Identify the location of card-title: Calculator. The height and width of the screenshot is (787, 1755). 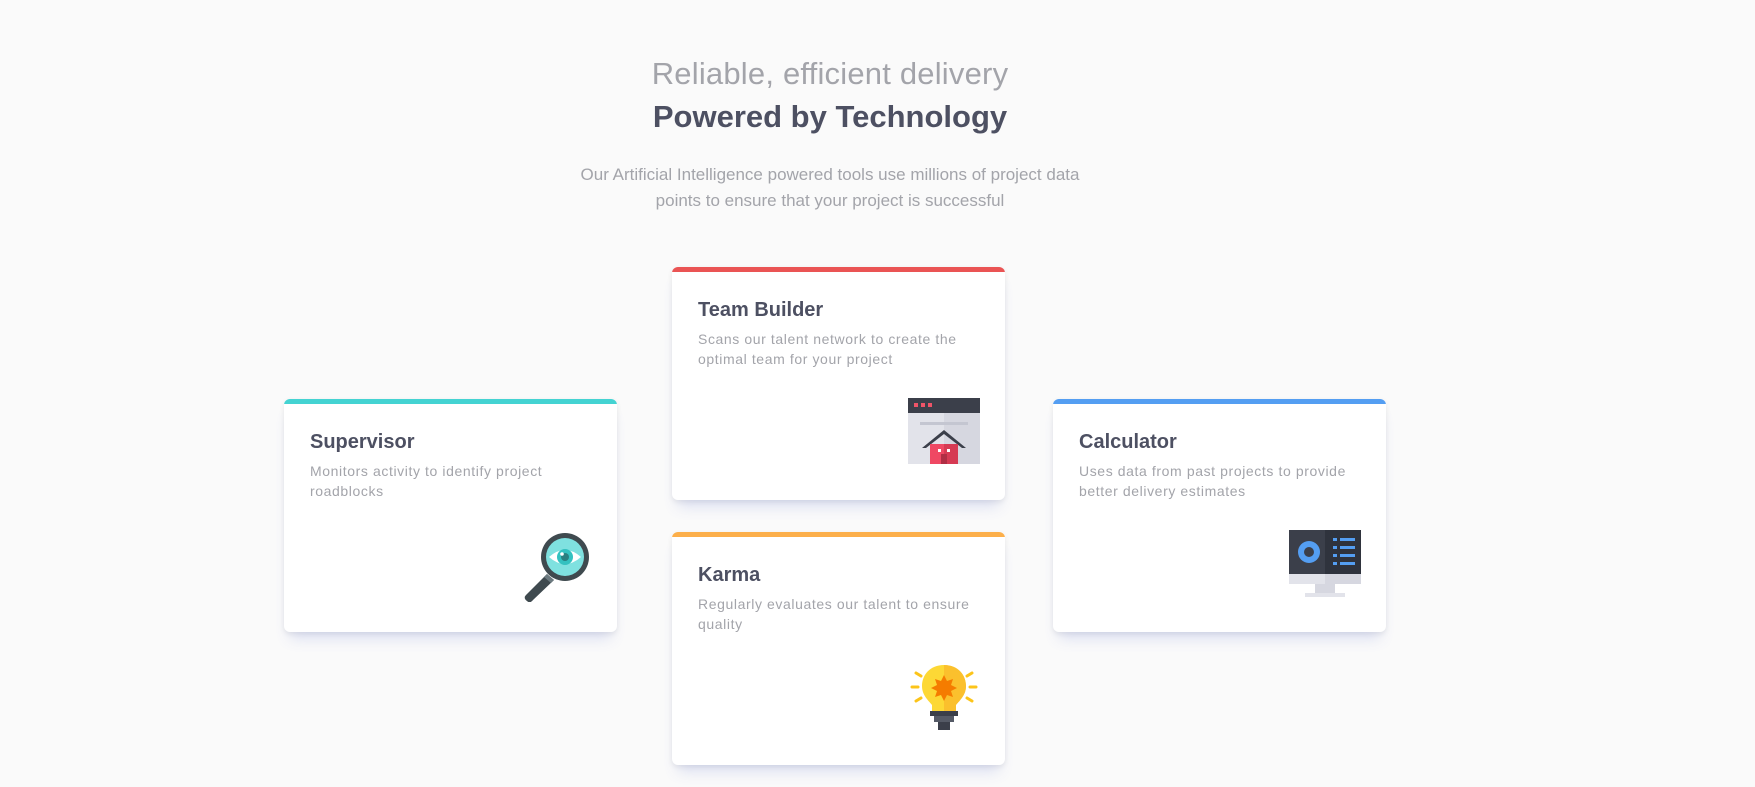
(1128, 442).